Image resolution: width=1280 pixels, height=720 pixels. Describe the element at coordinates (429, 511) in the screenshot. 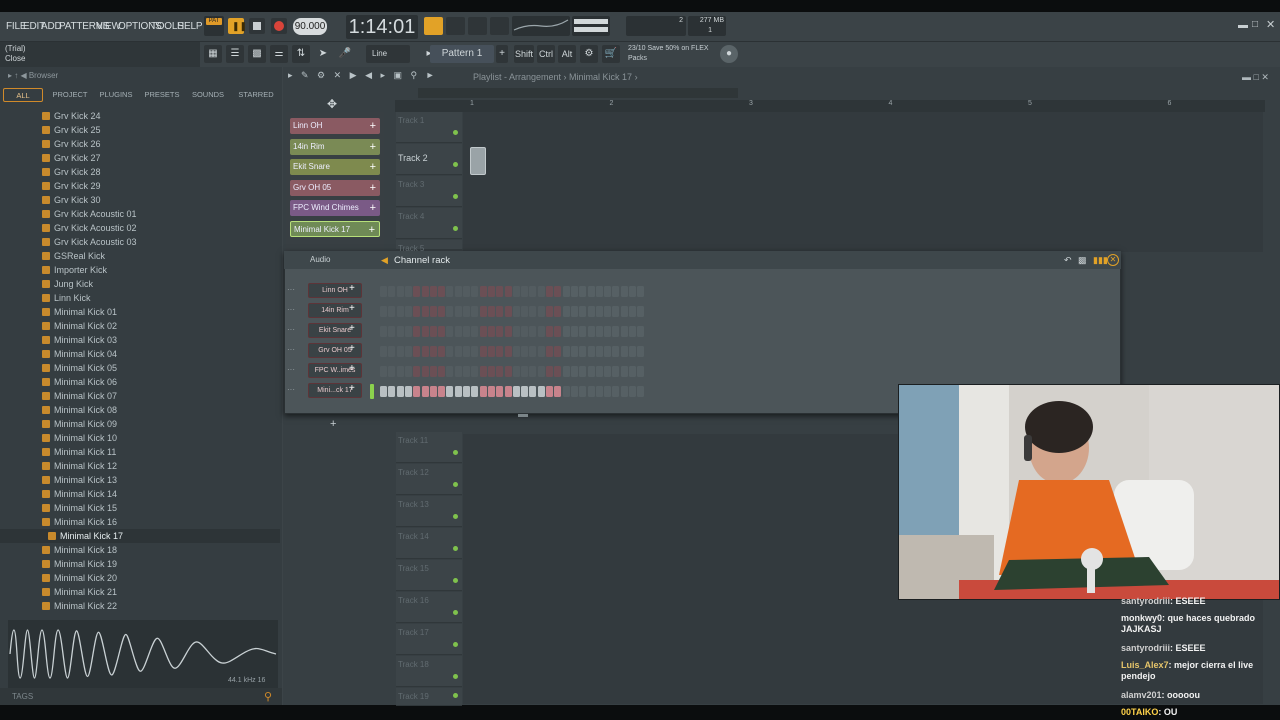

I see `track-header: Track 13` at that location.